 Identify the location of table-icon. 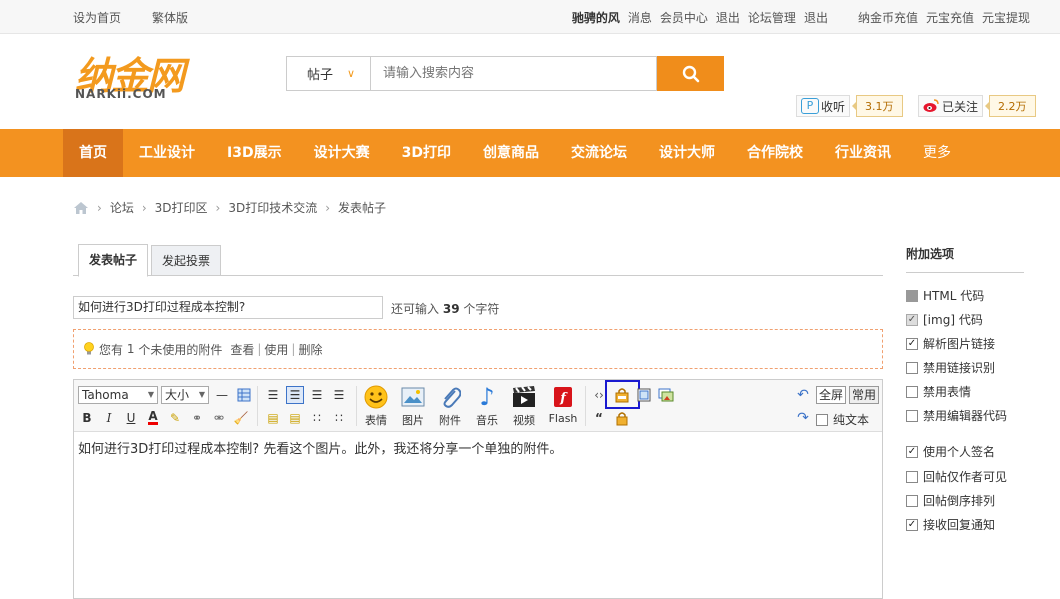
(244, 395).